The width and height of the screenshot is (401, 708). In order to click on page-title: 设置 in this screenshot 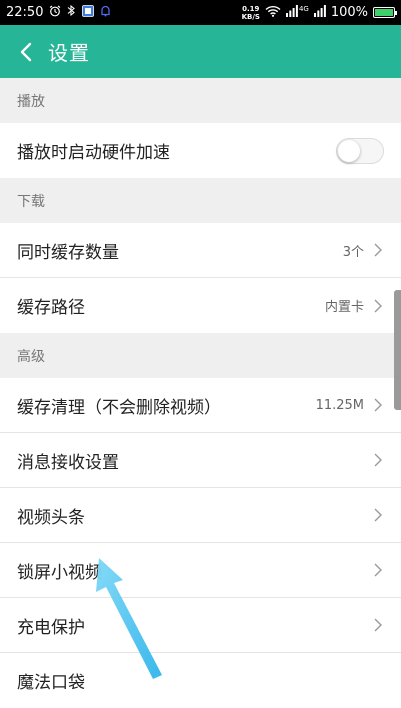, I will do `click(69, 53)`.